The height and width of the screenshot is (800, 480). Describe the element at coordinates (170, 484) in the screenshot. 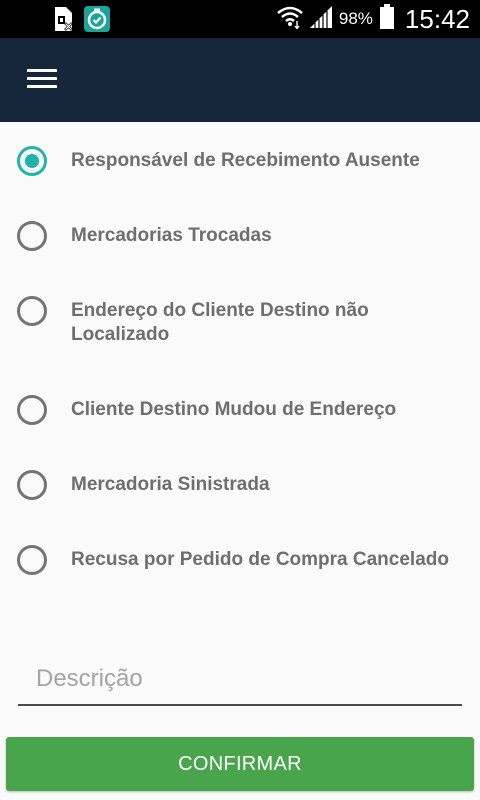

I see `radio-option-label: Mercadoria Sinistrada` at that location.